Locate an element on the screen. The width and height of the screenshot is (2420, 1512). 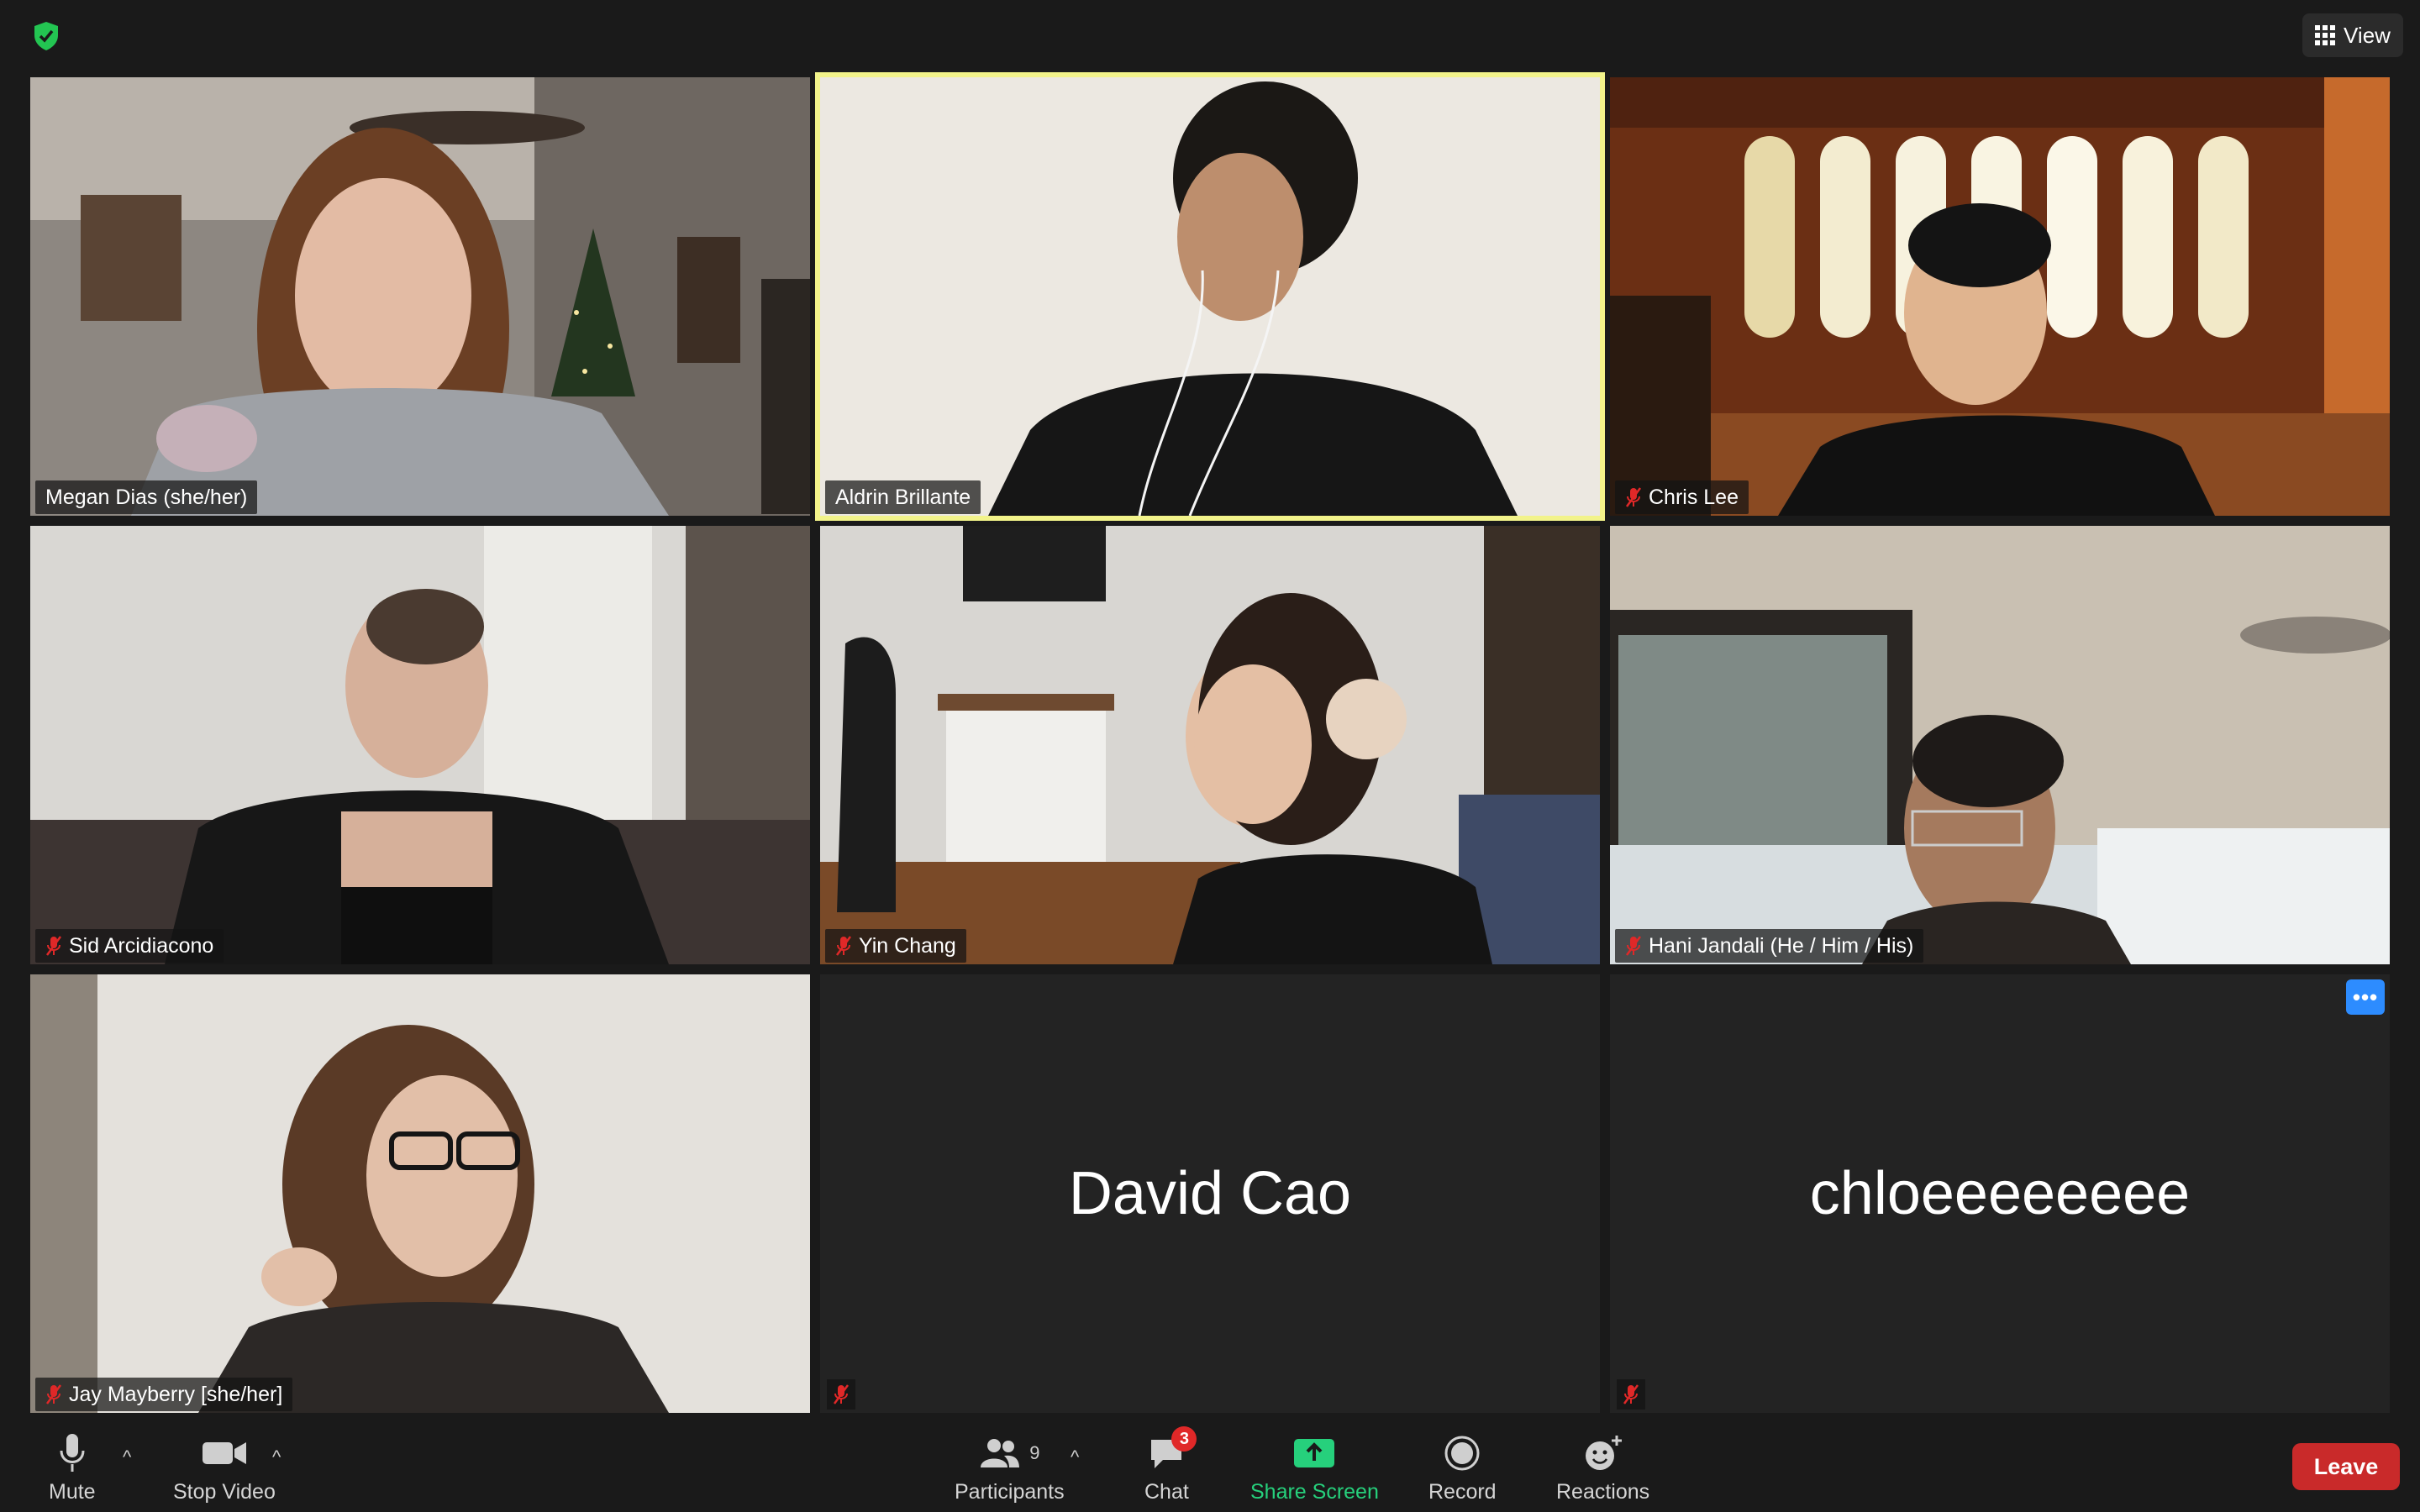
record-button: Record is located at coordinates (1463, 1467).